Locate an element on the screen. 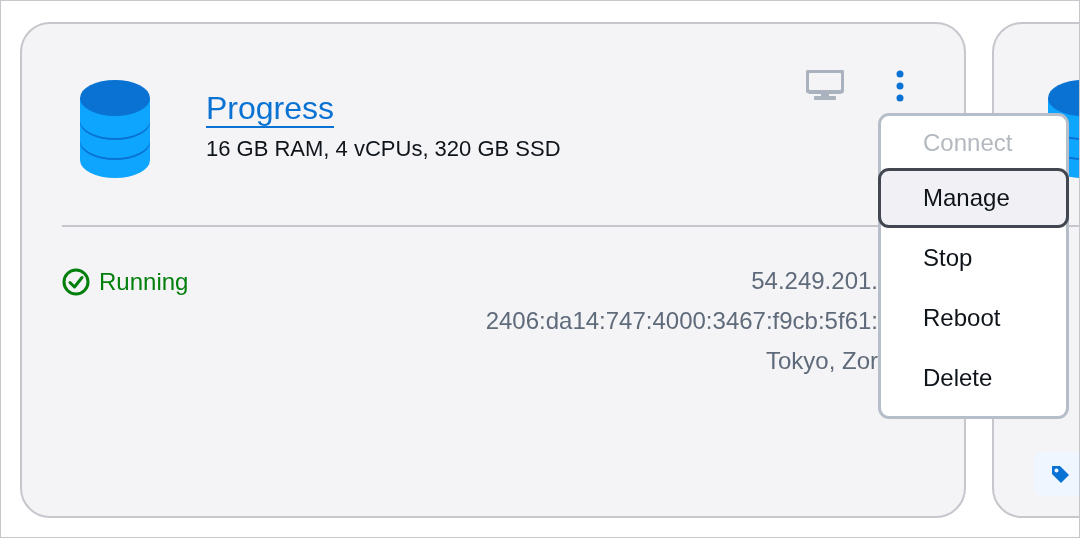 Image resolution: width=1080 pixels, height=538 pixels. instance-specs: 16 GB RAM, 4 vCPUs, 320 GB SSD is located at coordinates (383, 149).